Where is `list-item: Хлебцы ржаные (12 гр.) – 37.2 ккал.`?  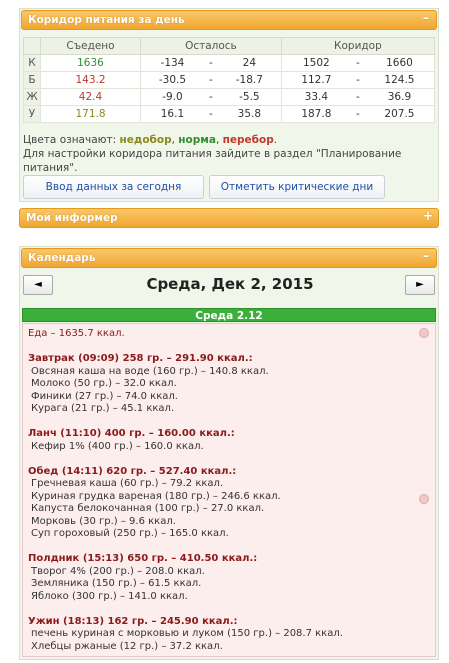
list-item: Хлебцы ржаные (12 гр.) – 37.2 ккал. is located at coordinates (127, 646).